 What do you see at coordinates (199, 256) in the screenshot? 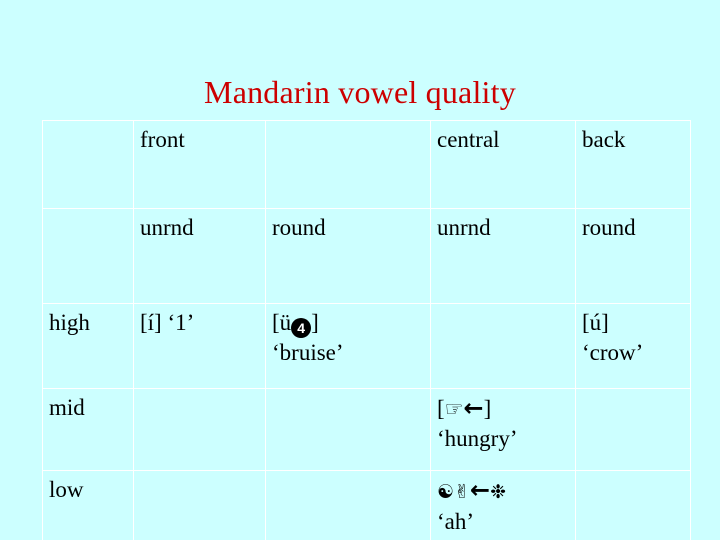
I see `header-front-unrnd: unrnd` at bounding box center [199, 256].